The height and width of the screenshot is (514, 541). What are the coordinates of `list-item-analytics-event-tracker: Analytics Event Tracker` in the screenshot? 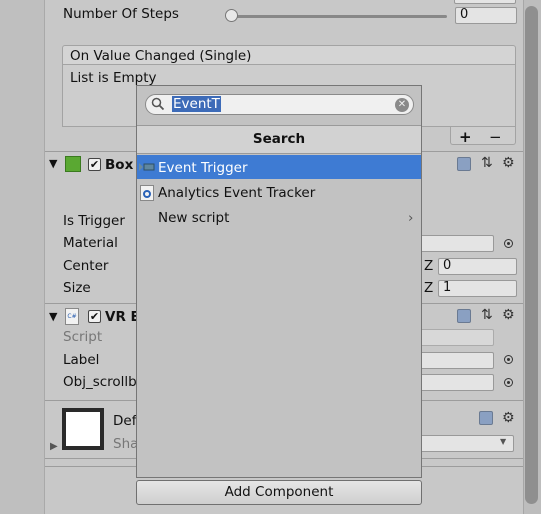 It's located at (236, 193).